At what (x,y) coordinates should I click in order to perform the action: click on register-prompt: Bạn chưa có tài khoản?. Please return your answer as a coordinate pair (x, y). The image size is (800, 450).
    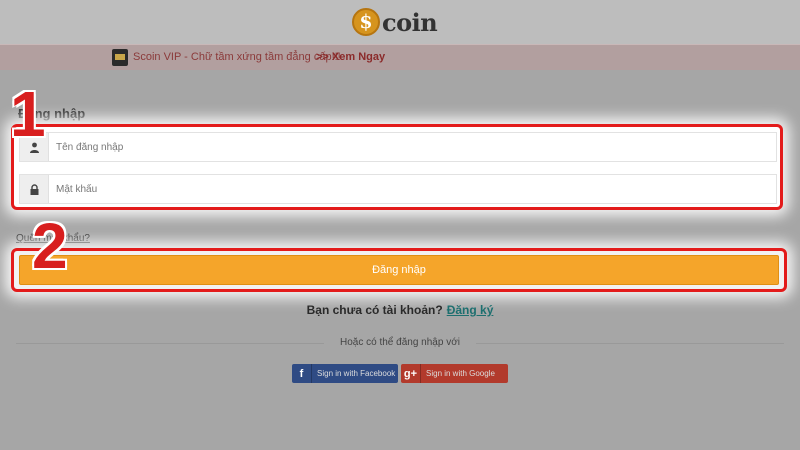
    Looking at the image, I should click on (374, 310).